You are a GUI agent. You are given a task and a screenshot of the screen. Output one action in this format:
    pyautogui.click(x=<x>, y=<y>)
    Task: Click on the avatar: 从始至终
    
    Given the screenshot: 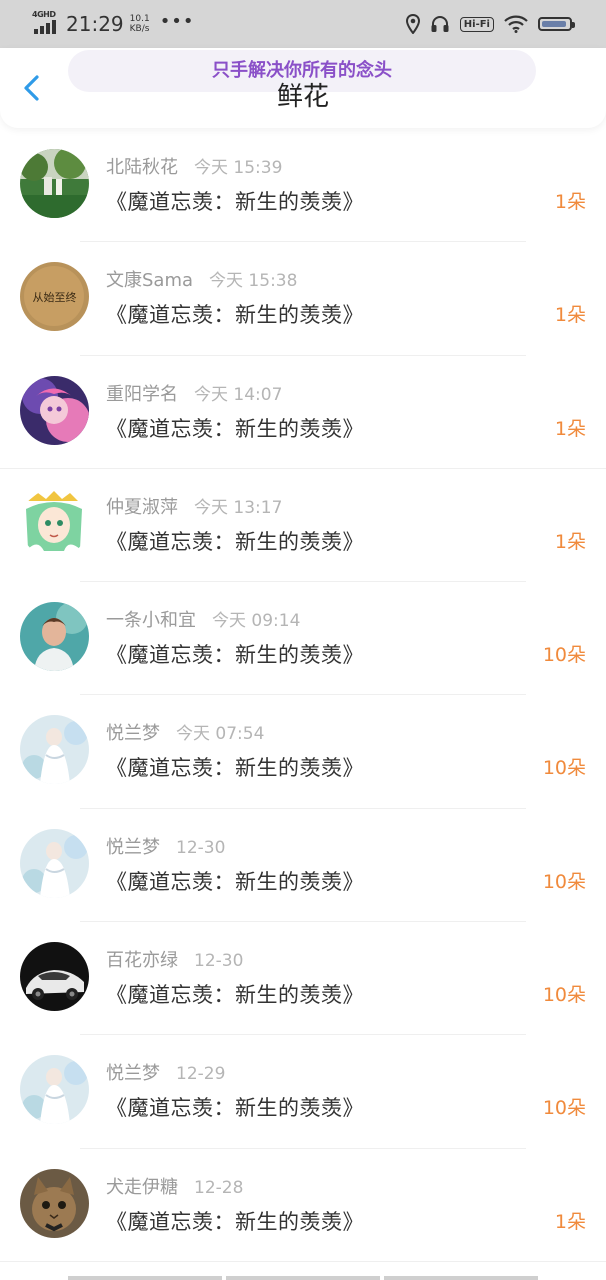 What is the action you would take?
    pyautogui.click(x=54, y=297)
    